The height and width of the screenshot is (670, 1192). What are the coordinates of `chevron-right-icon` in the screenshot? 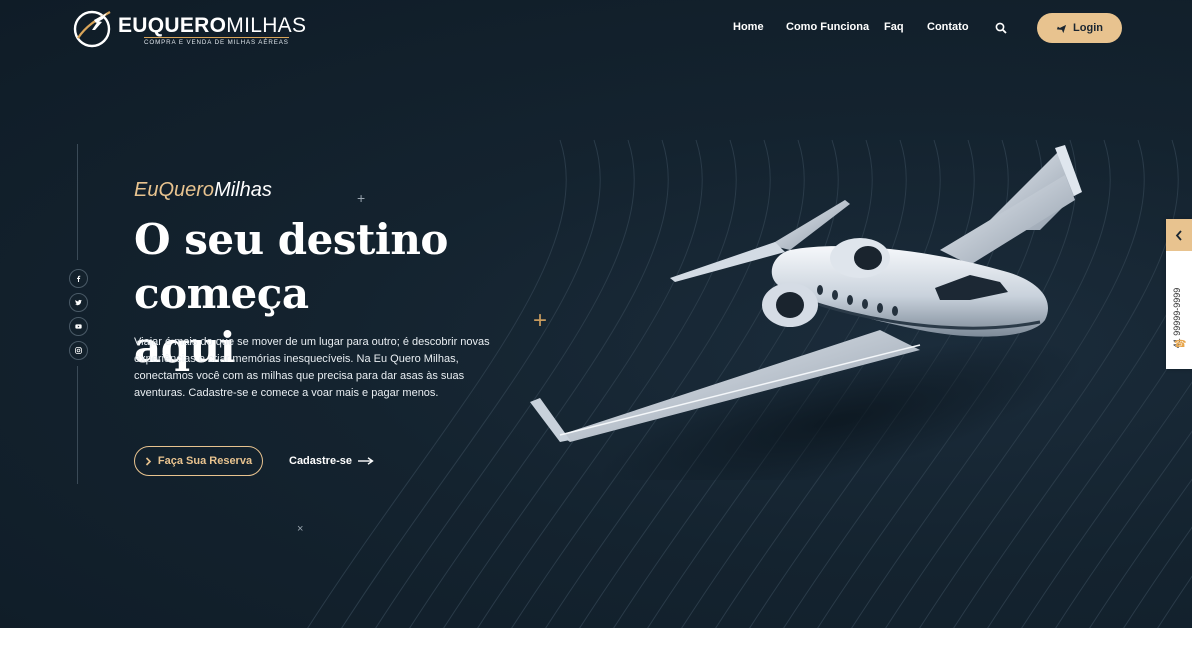 It's located at (148, 461).